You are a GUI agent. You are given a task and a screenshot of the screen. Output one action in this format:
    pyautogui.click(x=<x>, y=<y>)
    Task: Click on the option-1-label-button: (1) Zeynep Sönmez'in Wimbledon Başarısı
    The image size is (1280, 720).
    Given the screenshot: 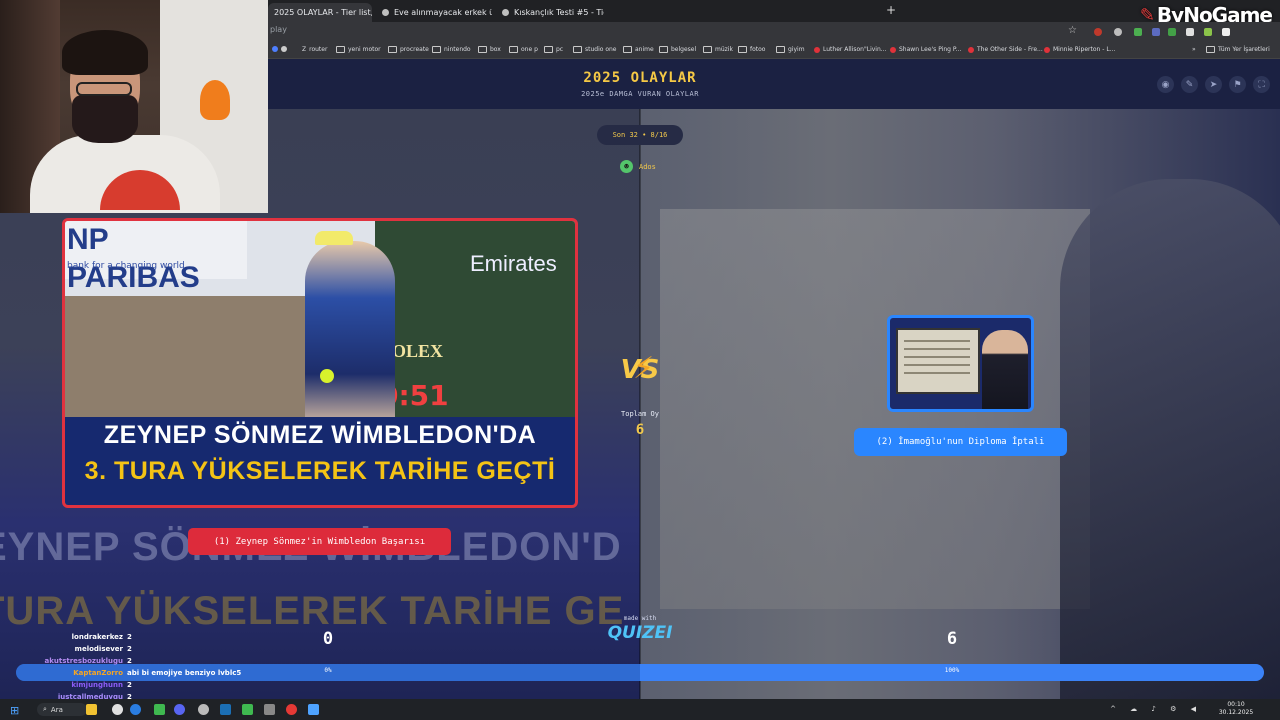 What is the action you would take?
    pyautogui.click(x=319, y=541)
    